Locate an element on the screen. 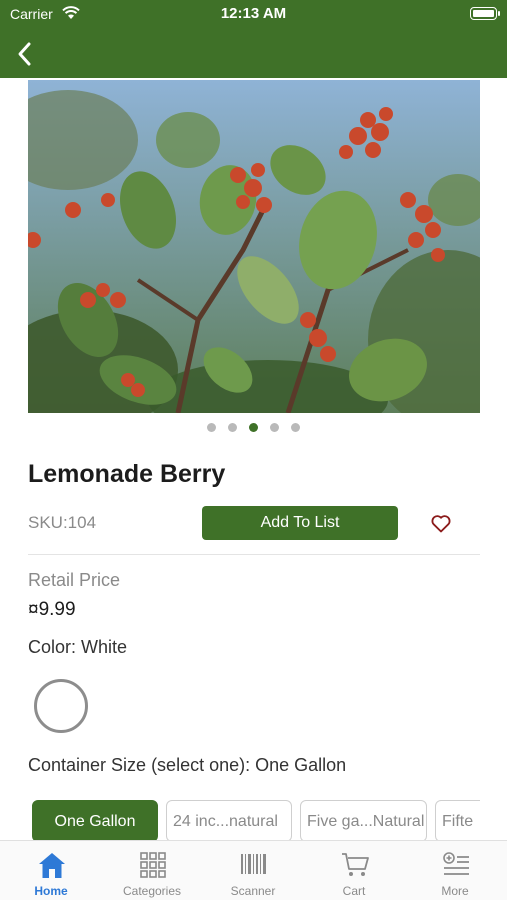  color-swatch-white is located at coordinates (61, 706).